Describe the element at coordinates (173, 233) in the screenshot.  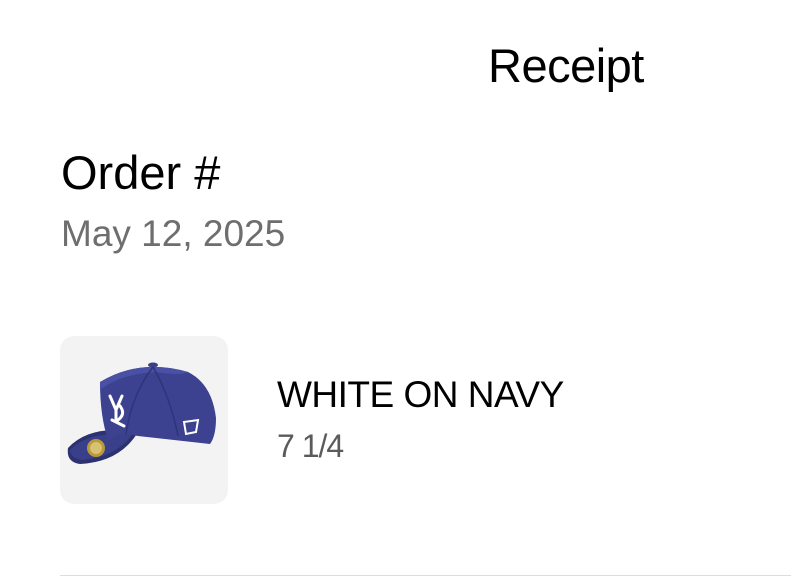
I see `order-date: May 12, 2025` at that location.